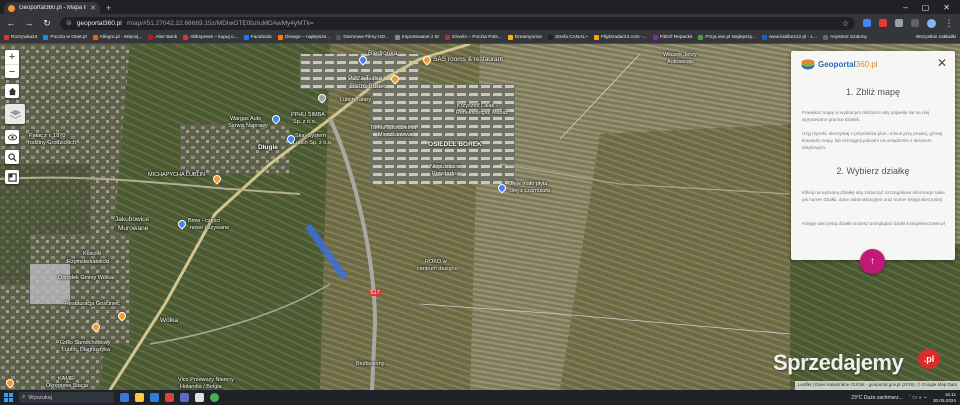 The width and height of the screenshot is (960, 405). Describe the element at coordinates (66, 397) in the screenshot. I see `taskbar-search: ⌕ Wyszukaj` at that location.